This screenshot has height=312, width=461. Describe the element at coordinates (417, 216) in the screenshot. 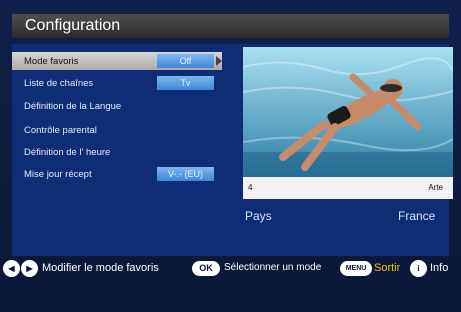

I see `country-value: France` at that location.